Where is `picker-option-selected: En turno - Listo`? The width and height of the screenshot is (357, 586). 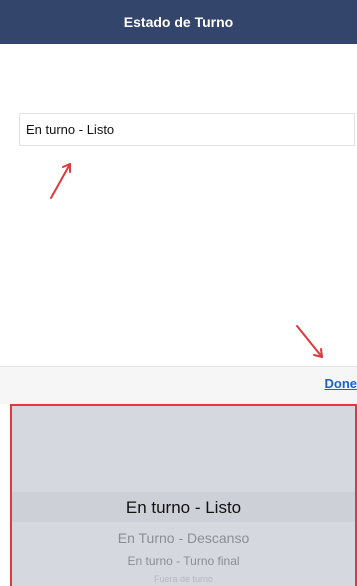 picker-option-selected: En turno - Listo is located at coordinates (183, 508).